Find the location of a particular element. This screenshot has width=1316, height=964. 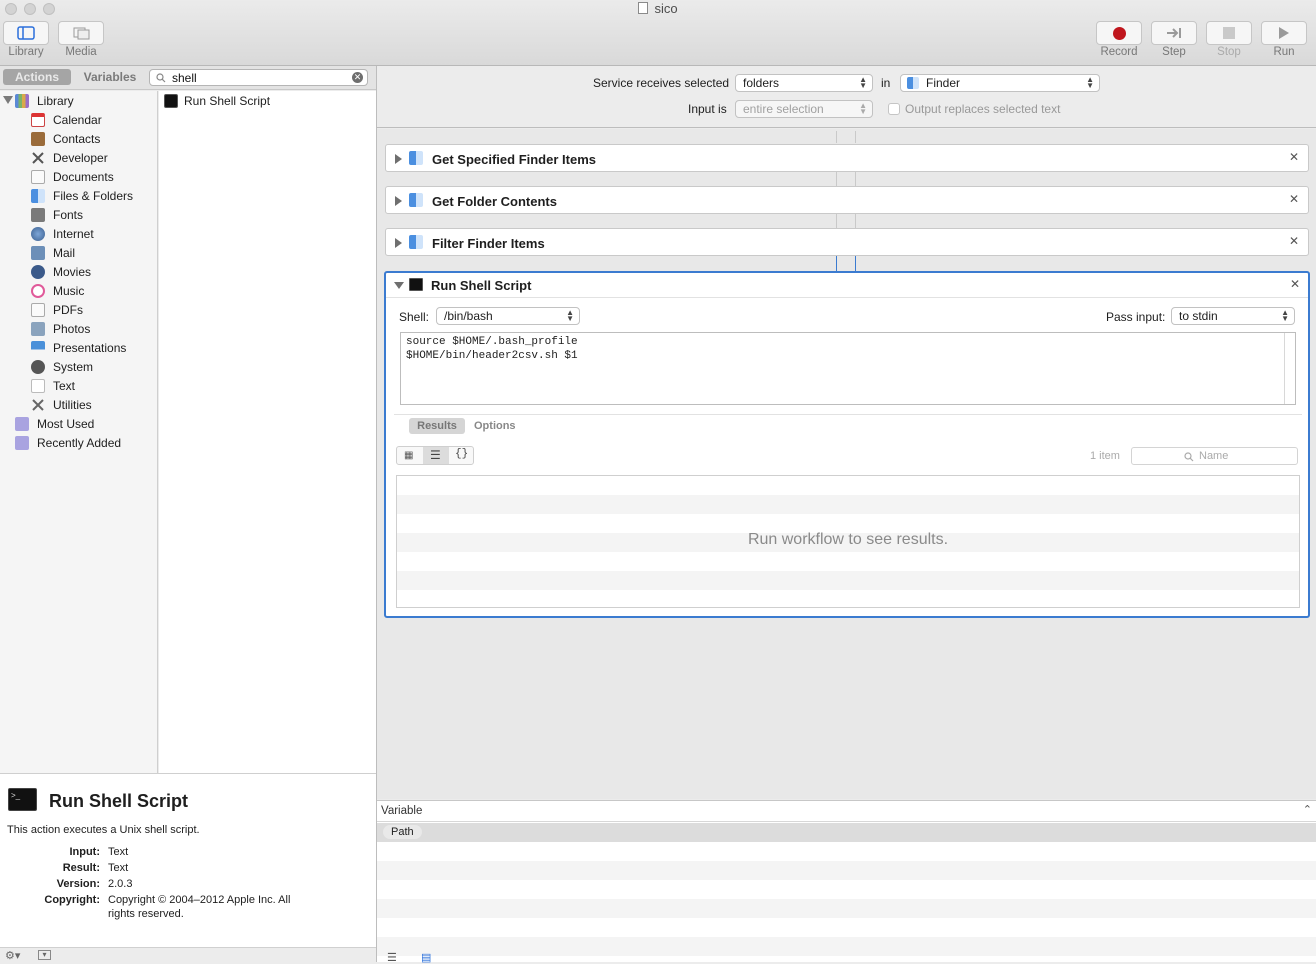

in-app-popup: Finder ▲ ▼ is located at coordinates (1000, 83).